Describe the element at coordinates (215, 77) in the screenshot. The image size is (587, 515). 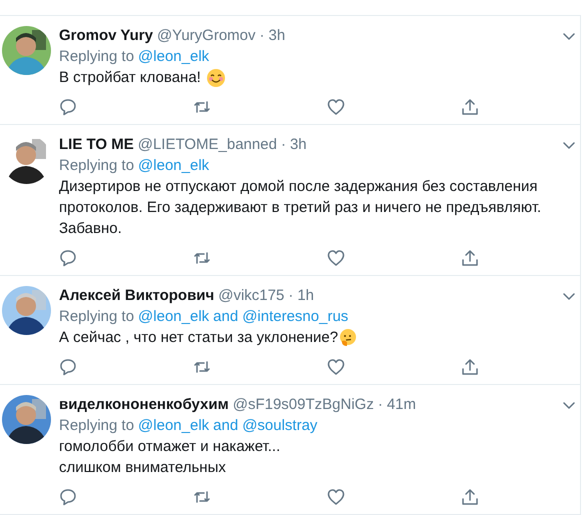
I see `smiling-face-icon` at that location.